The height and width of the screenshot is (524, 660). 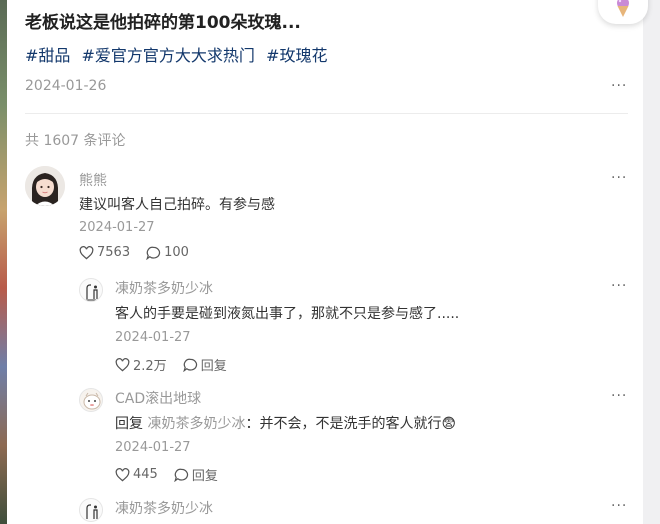 What do you see at coordinates (117, 227) in the screenshot?
I see `comment-date: 2024-01-27` at bounding box center [117, 227].